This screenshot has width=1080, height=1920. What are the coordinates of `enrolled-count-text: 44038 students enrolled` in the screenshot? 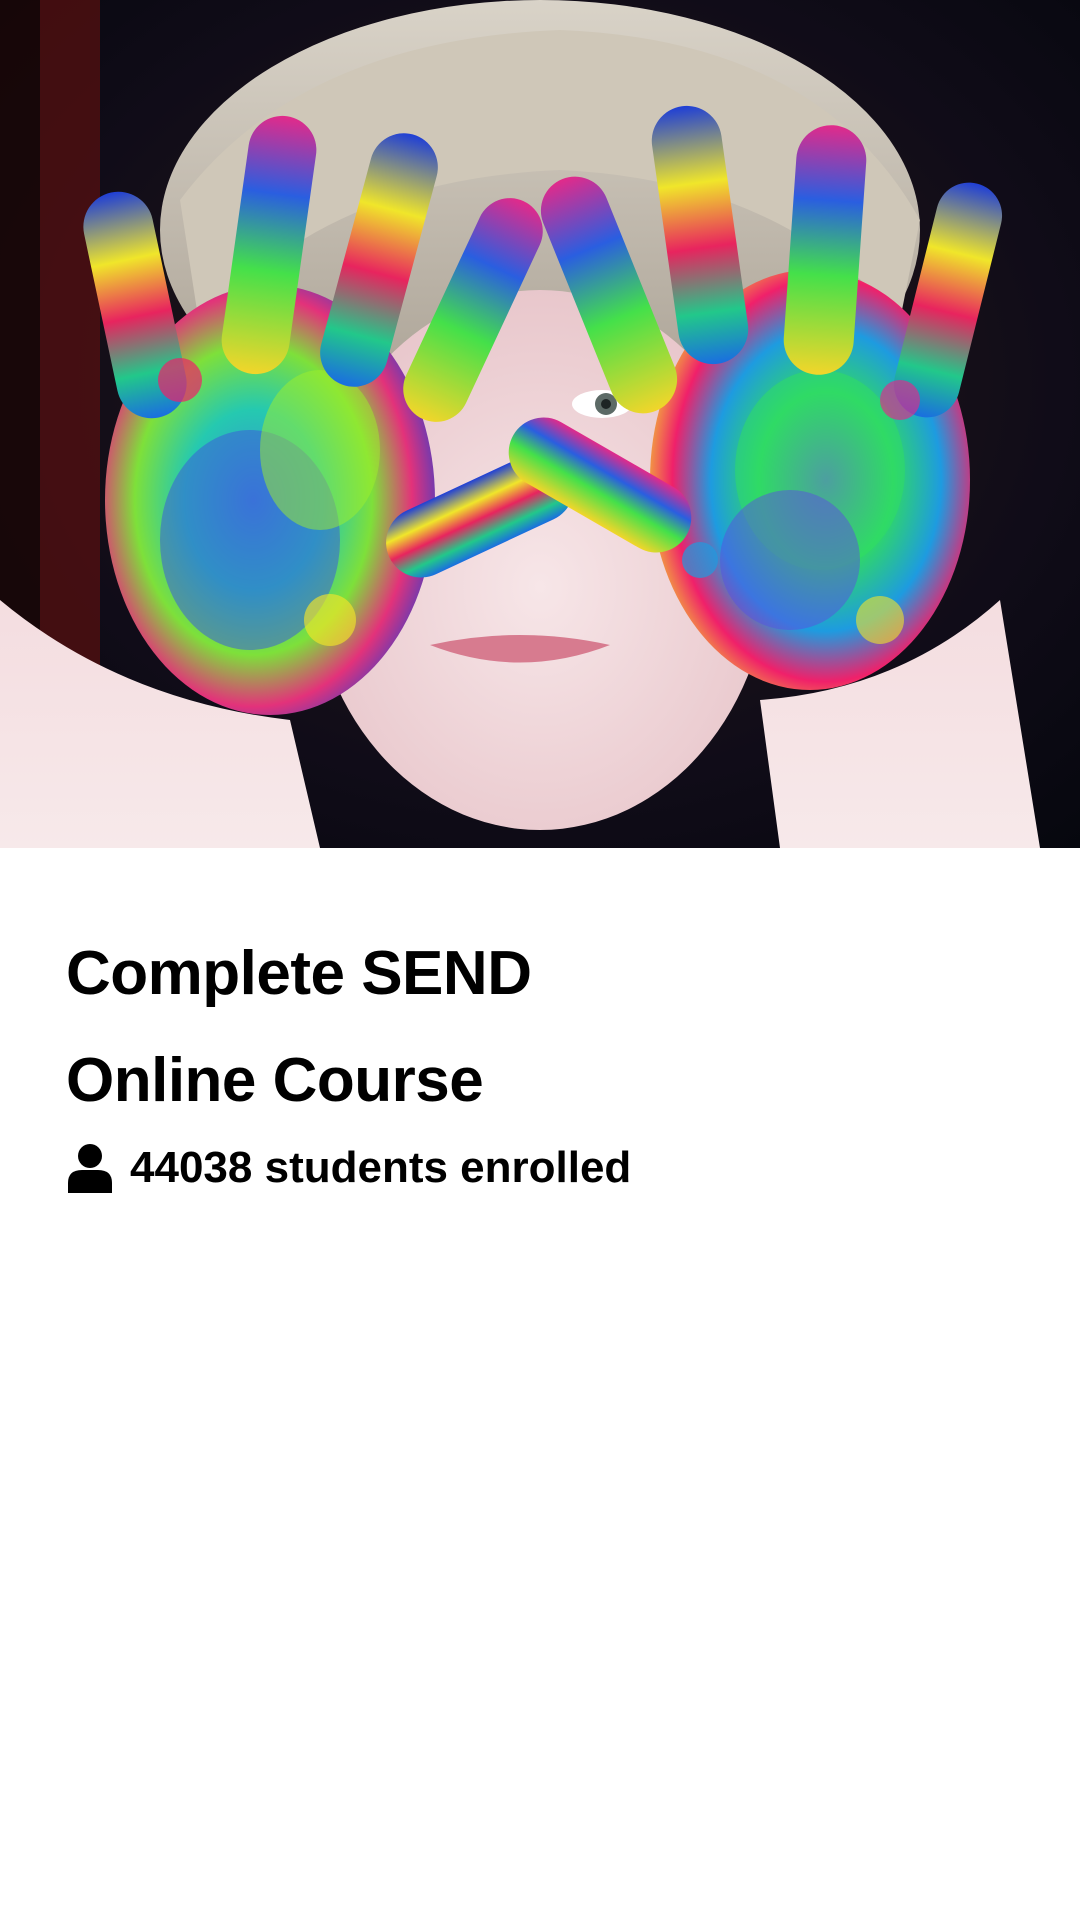 It's located at (380, 1168).